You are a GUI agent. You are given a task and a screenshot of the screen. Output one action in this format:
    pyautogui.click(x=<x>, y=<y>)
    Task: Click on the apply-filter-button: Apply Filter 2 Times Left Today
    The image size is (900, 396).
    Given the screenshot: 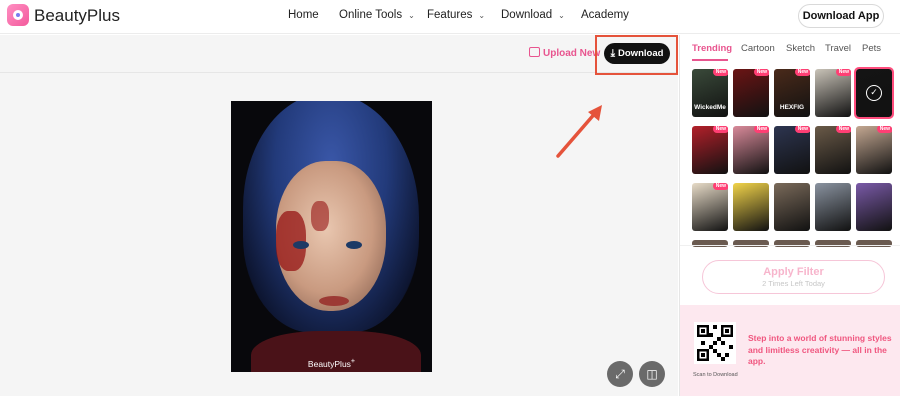 What is the action you would take?
    pyautogui.click(x=793, y=277)
    